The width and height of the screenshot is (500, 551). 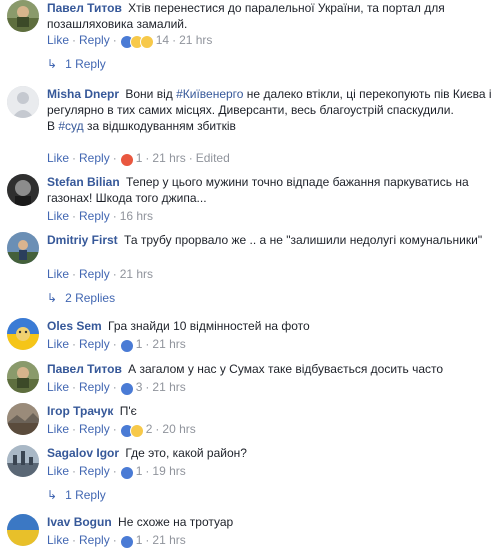 What do you see at coordinates (83, 182) in the screenshot?
I see `comment-author: Stefan Bilian` at bounding box center [83, 182].